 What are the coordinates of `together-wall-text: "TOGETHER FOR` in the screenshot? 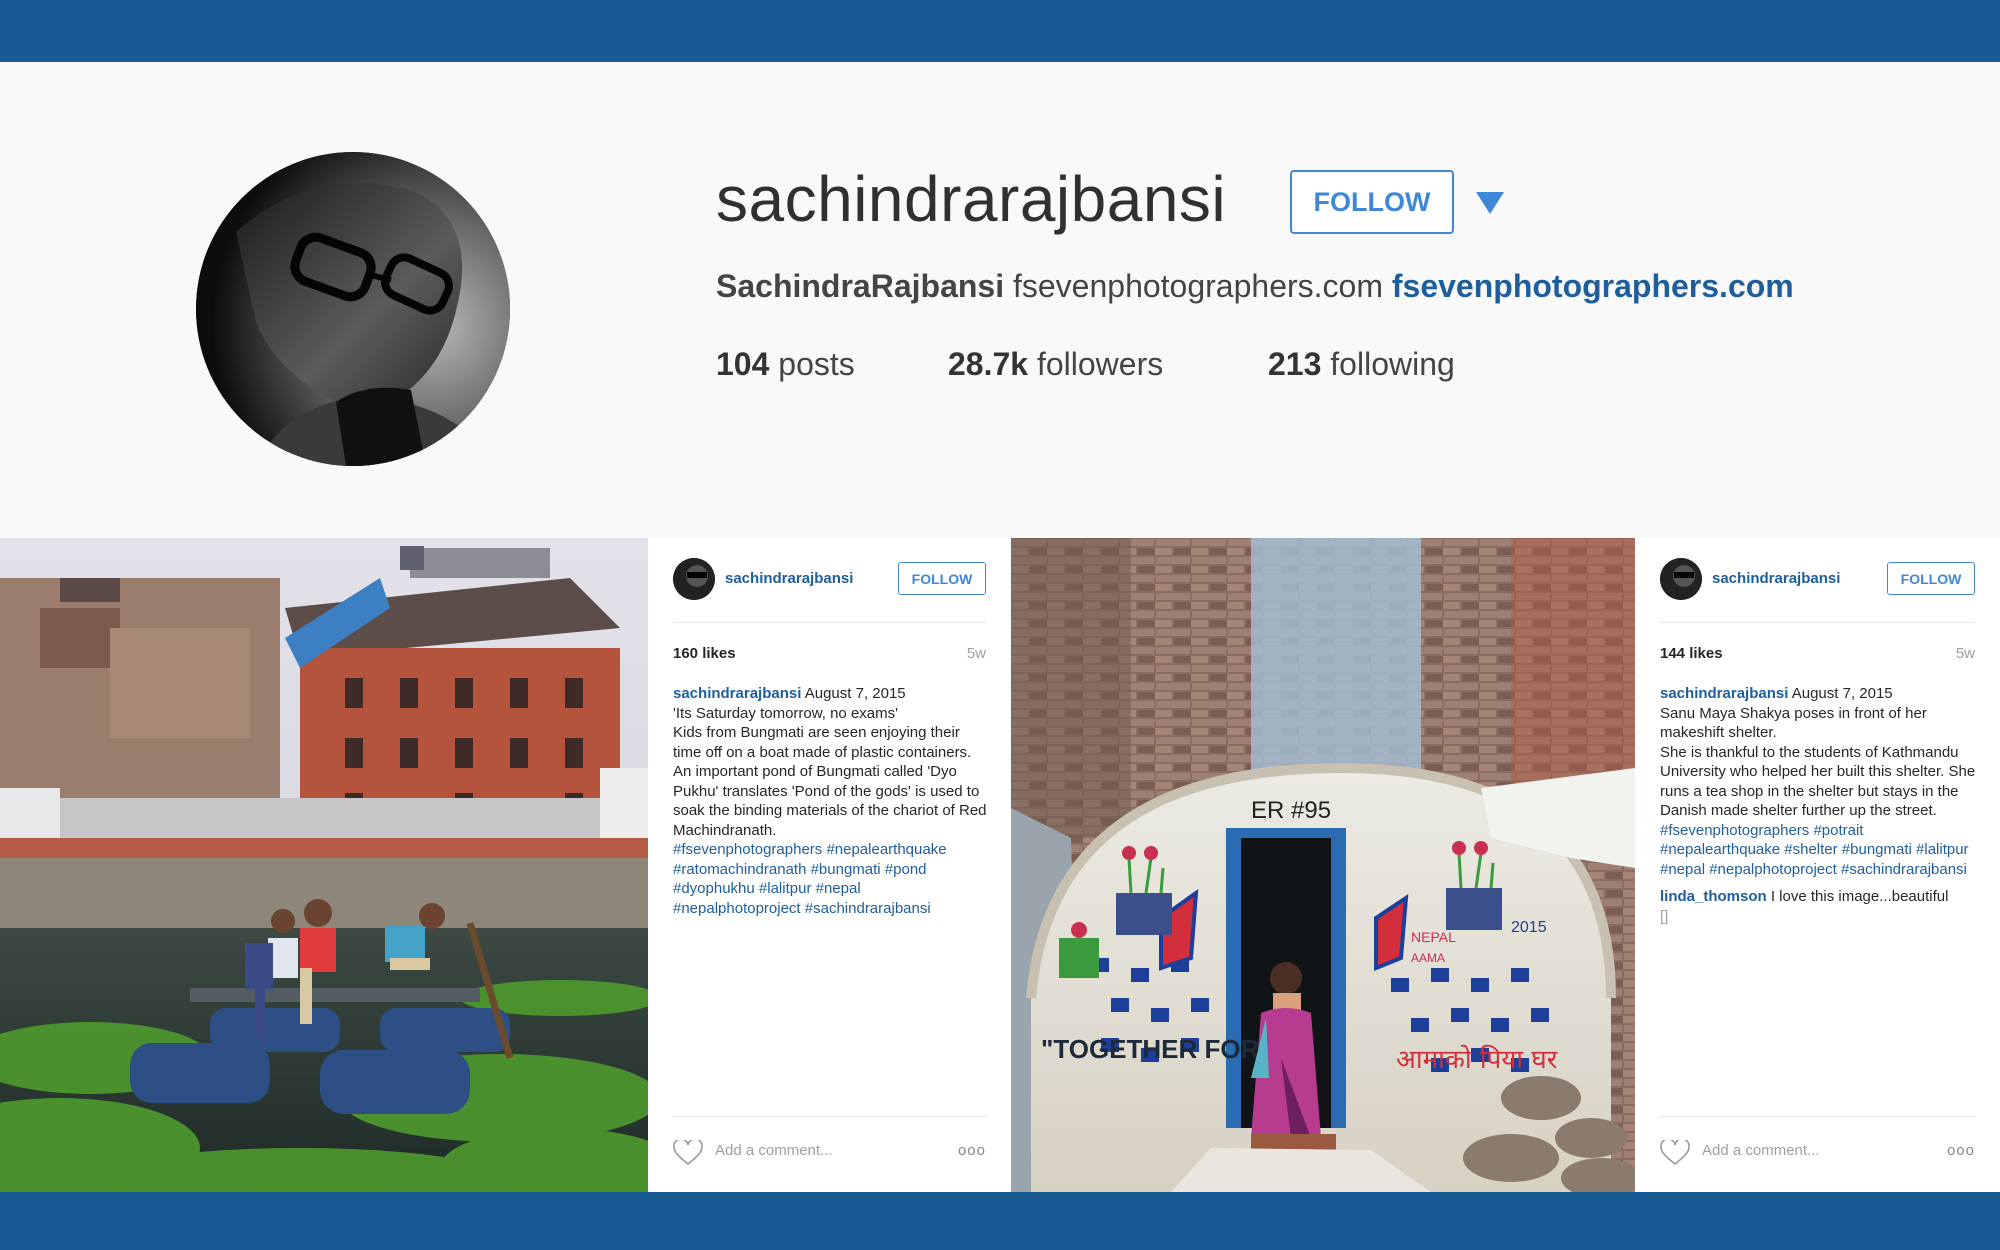 It's located at (1150, 1049).